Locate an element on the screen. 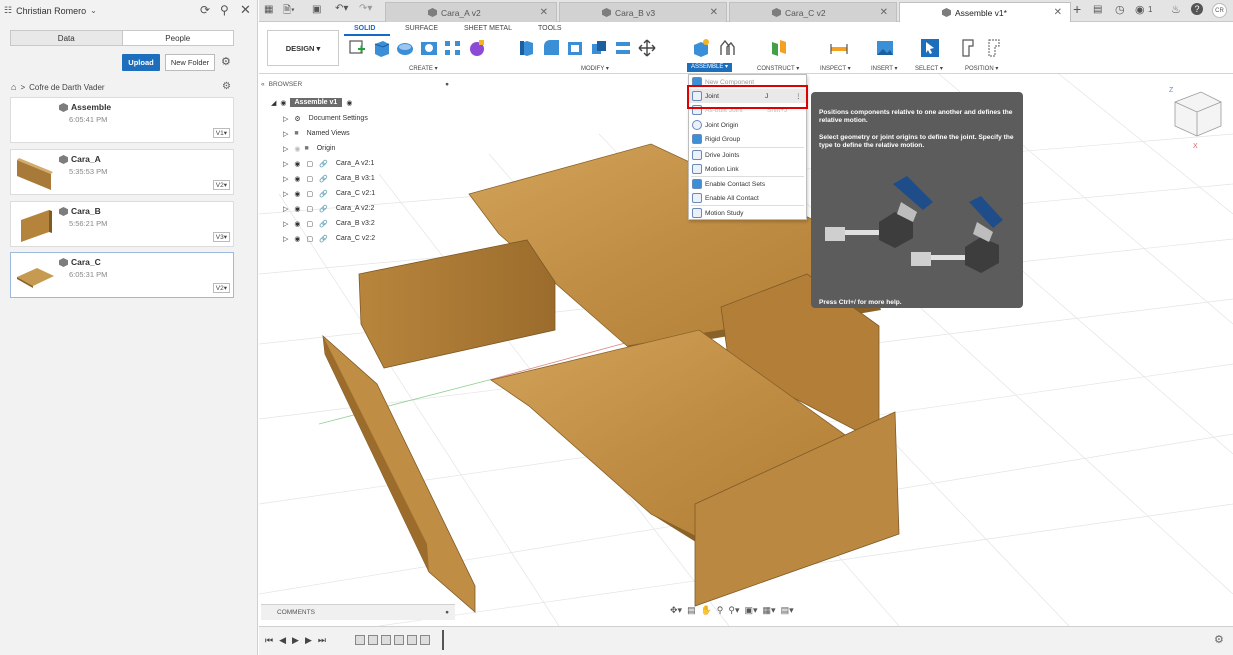  insert-image-icon is located at coordinates (885, 48).